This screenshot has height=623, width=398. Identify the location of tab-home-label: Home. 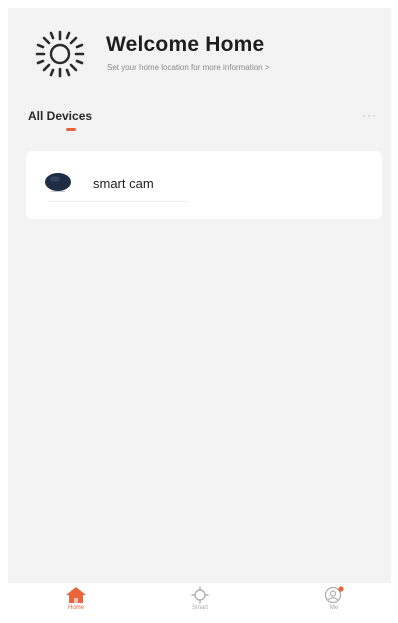
(75, 608).